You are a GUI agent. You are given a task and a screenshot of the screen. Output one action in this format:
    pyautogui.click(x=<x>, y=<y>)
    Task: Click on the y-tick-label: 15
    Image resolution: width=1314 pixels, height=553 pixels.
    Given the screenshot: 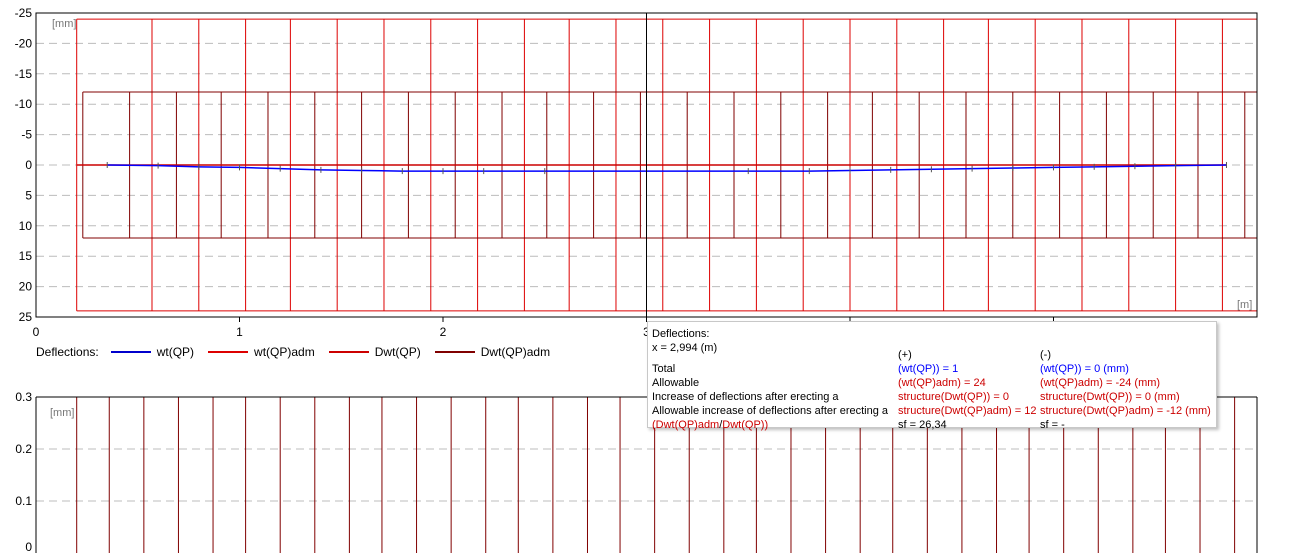 What is the action you would take?
    pyautogui.click(x=26, y=256)
    